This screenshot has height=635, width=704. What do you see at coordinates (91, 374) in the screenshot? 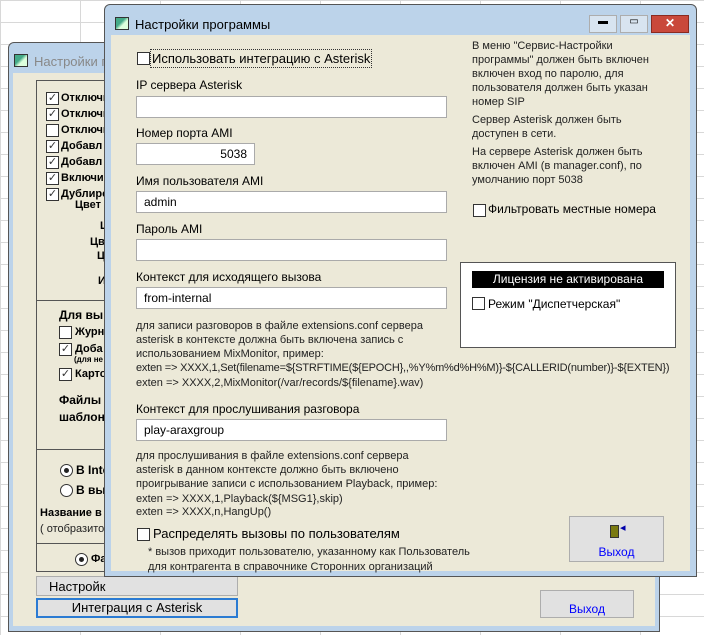
I see `checkbox-label: Карто` at bounding box center [91, 374].